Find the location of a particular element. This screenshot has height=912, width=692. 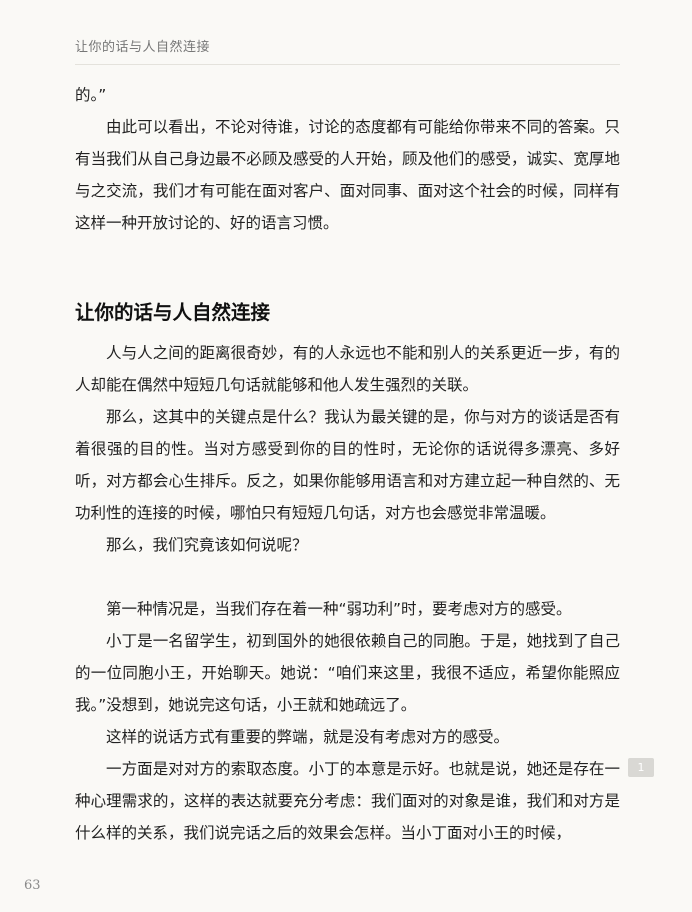

page-number: 63 is located at coordinates (32, 885).